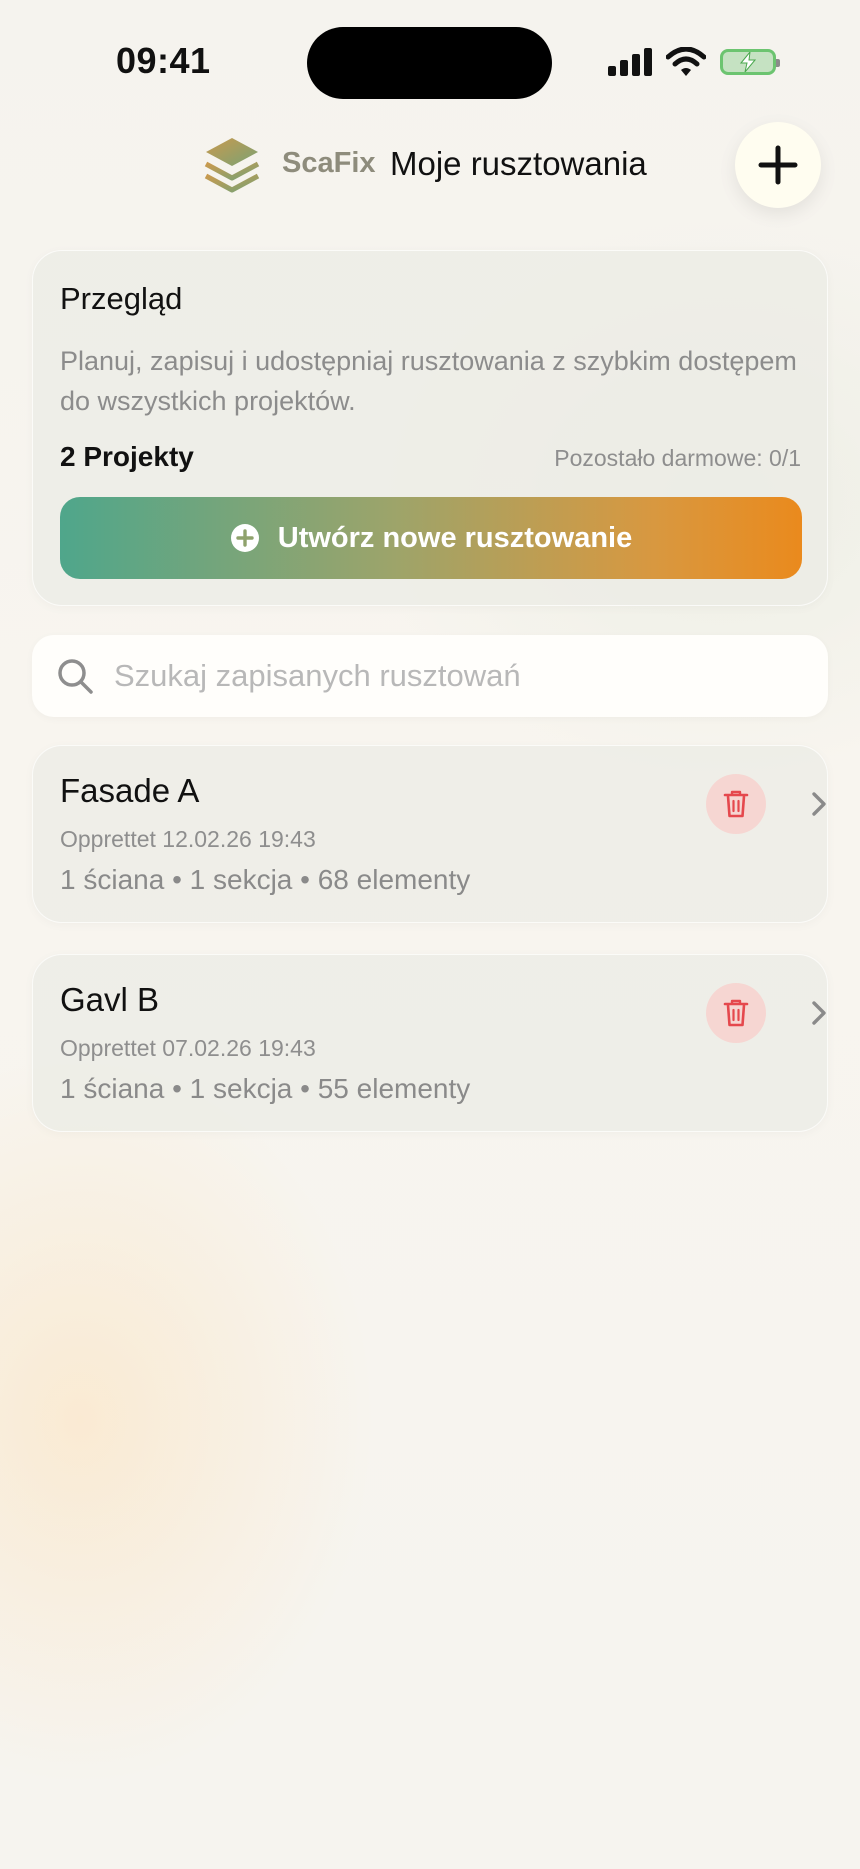  Describe the element at coordinates (244, 538) in the screenshot. I see `plus-circle-icon` at that location.